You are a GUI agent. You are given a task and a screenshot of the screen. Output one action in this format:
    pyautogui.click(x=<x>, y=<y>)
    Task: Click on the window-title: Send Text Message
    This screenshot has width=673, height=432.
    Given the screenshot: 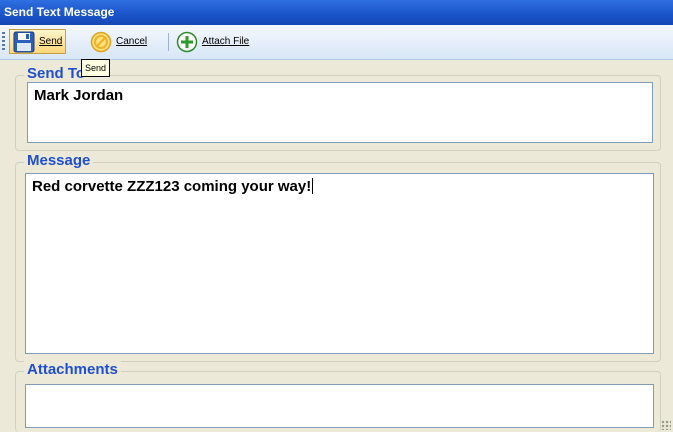 What is the action you would take?
    pyautogui.click(x=336, y=12)
    